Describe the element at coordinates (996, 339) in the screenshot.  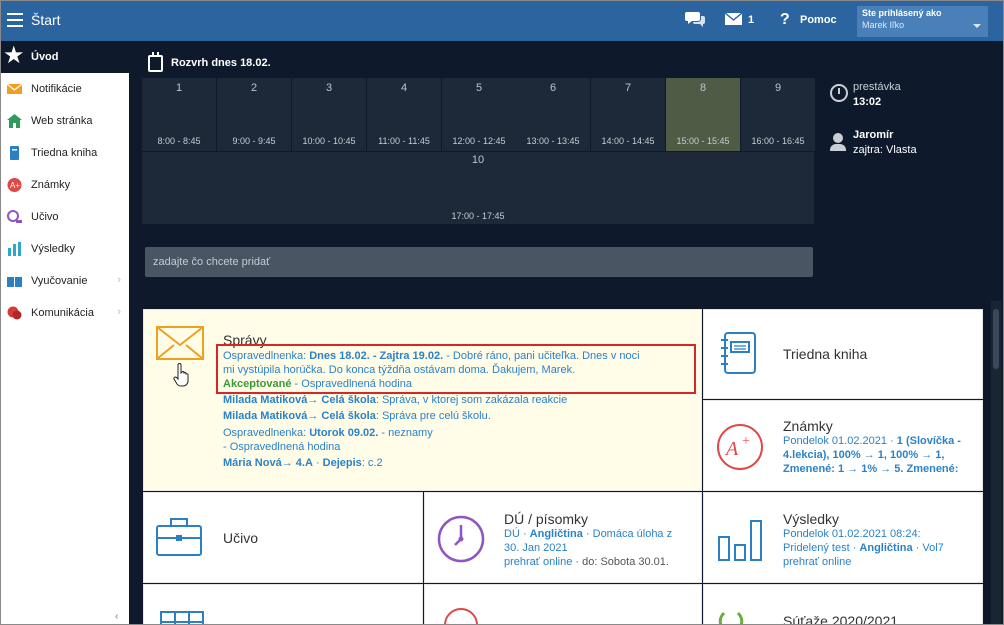
I see `scrollbar-thumb` at that location.